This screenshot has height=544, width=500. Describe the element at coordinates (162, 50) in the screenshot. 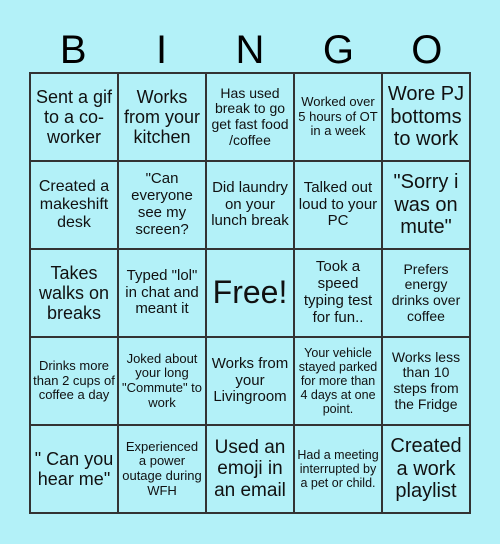

I see `header-letter-i: I` at that location.